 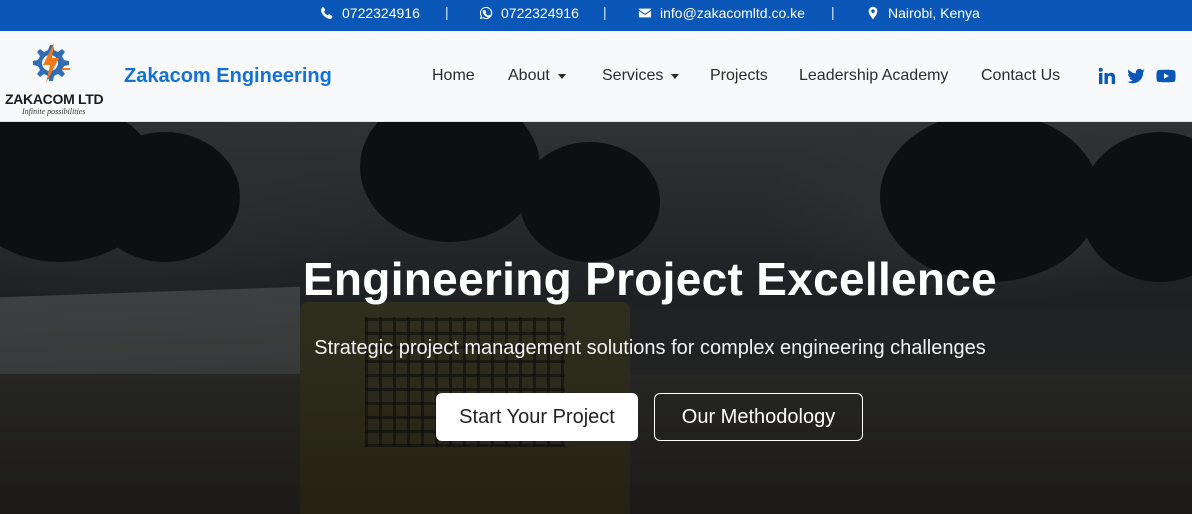 What do you see at coordinates (51, 63) in the screenshot?
I see `gear-lightning-logo-icon` at bounding box center [51, 63].